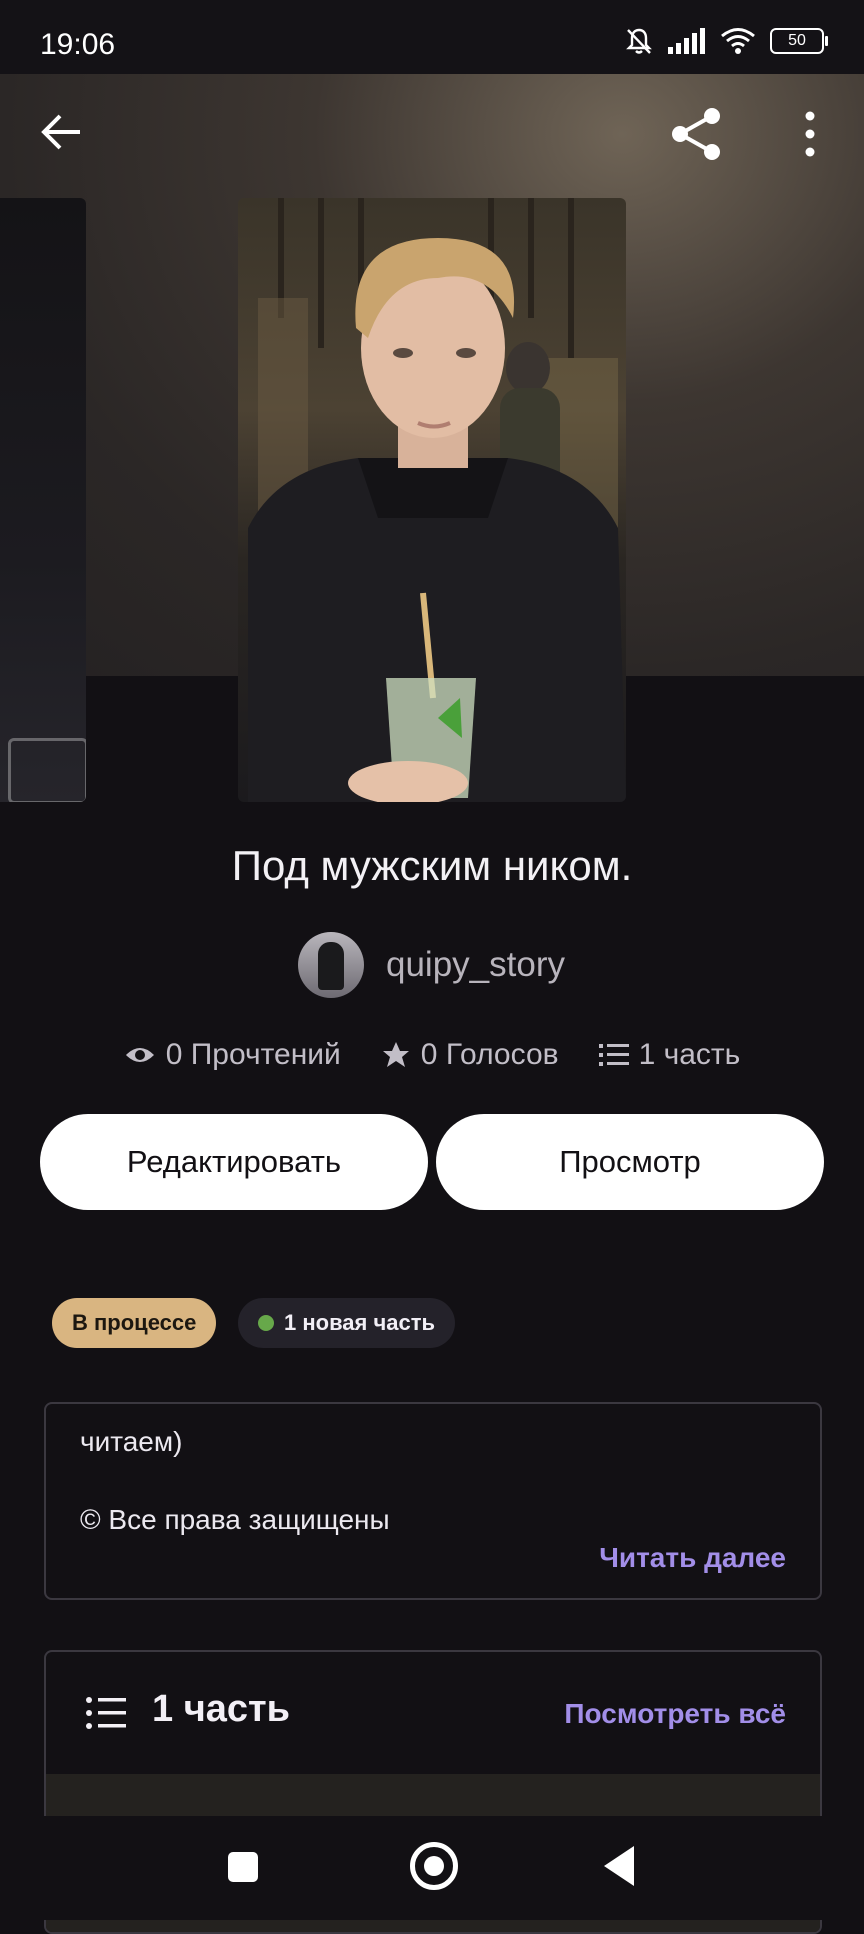 The height and width of the screenshot is (1934, 864). I want to click on cover-photo, so click(437, 500).